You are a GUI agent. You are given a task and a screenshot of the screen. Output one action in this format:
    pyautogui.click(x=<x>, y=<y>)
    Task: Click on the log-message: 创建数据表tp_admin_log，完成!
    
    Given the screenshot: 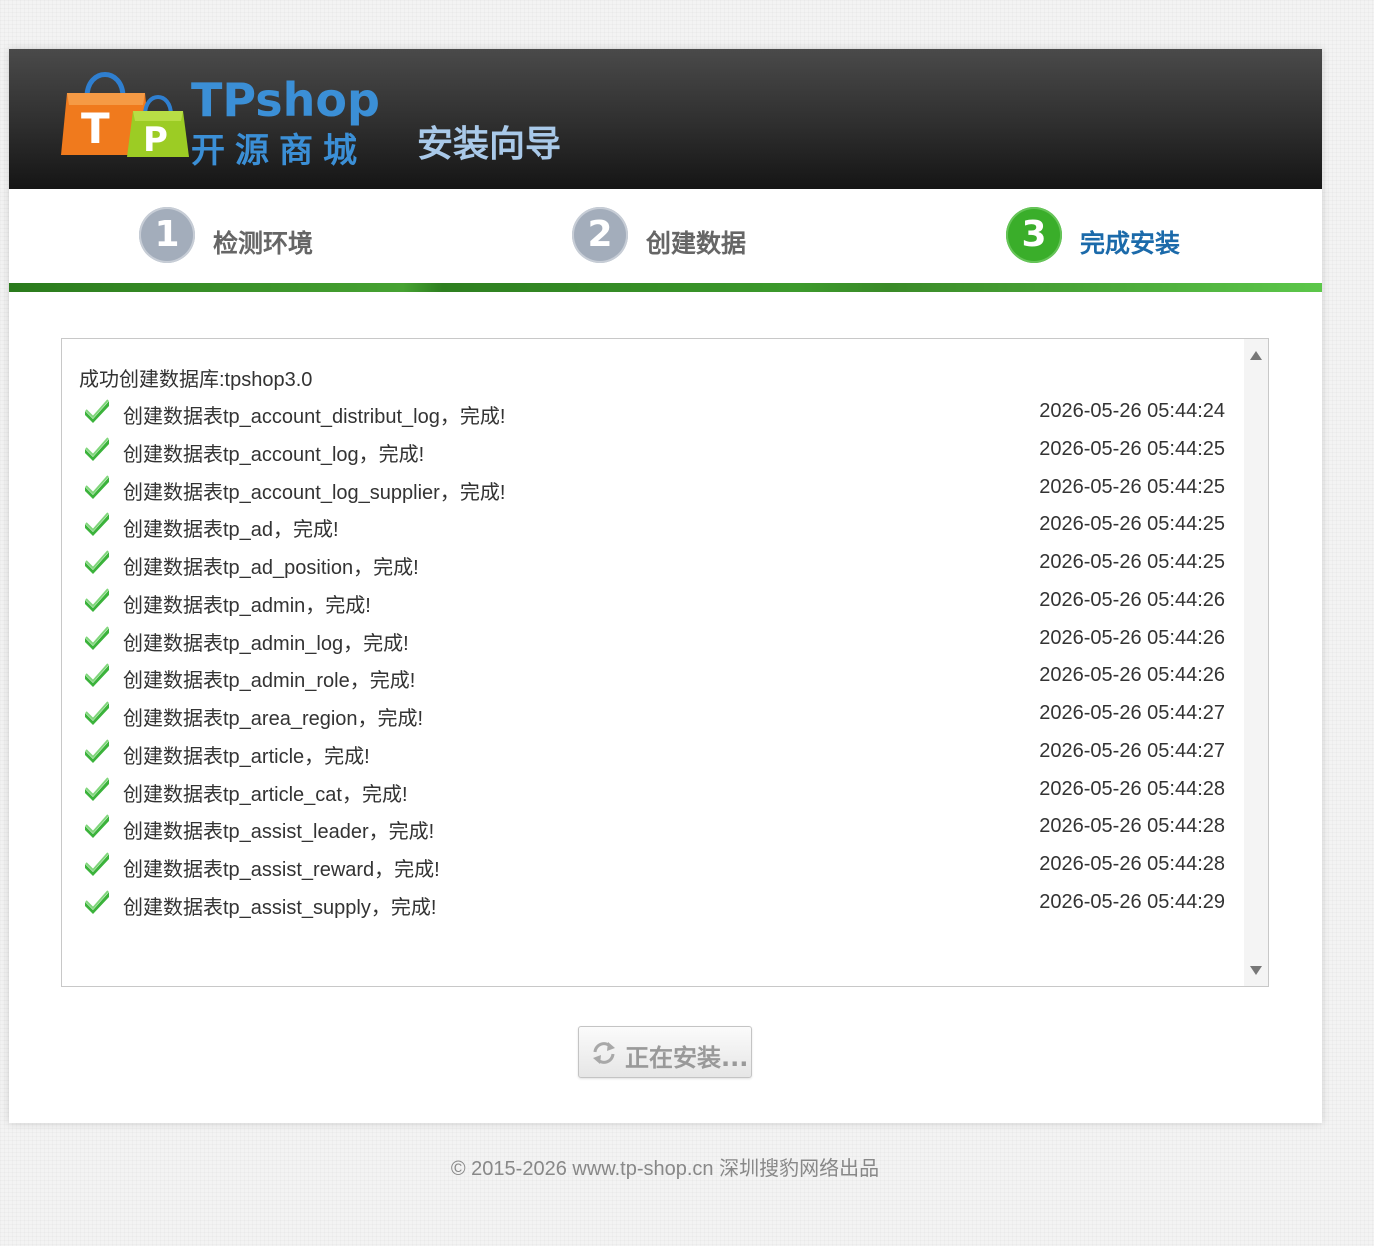 What is the action you would take?
    pyautogui.click(x=266, y=643)
    